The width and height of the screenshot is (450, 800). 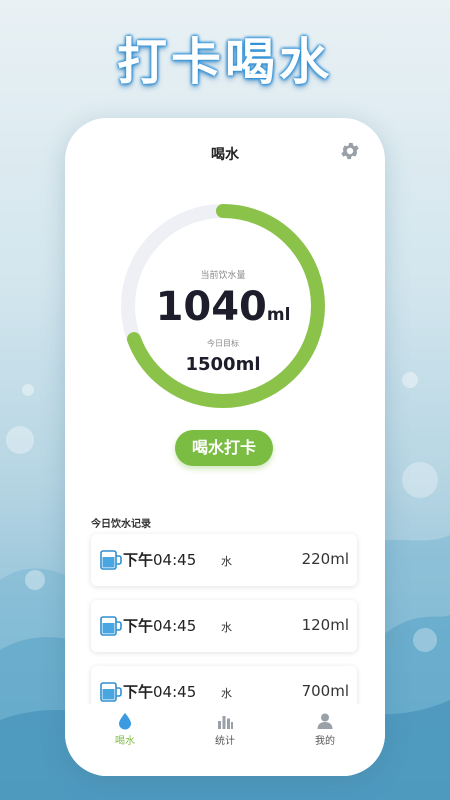 I want to click on list-item: 下午04:45 水 120ml, so click(x=224, y=626).